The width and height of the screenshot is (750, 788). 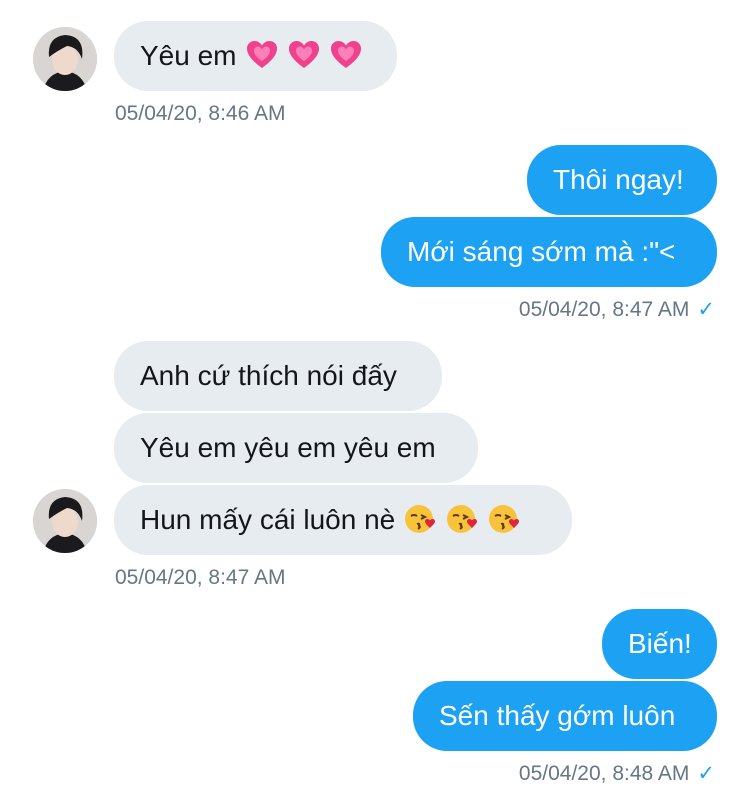 What do you see at coordinates (278, 376) in the screenshot?
I see `received-message-bubble: Anh cứ thích nói đấy` at bounding box center [278, 376].